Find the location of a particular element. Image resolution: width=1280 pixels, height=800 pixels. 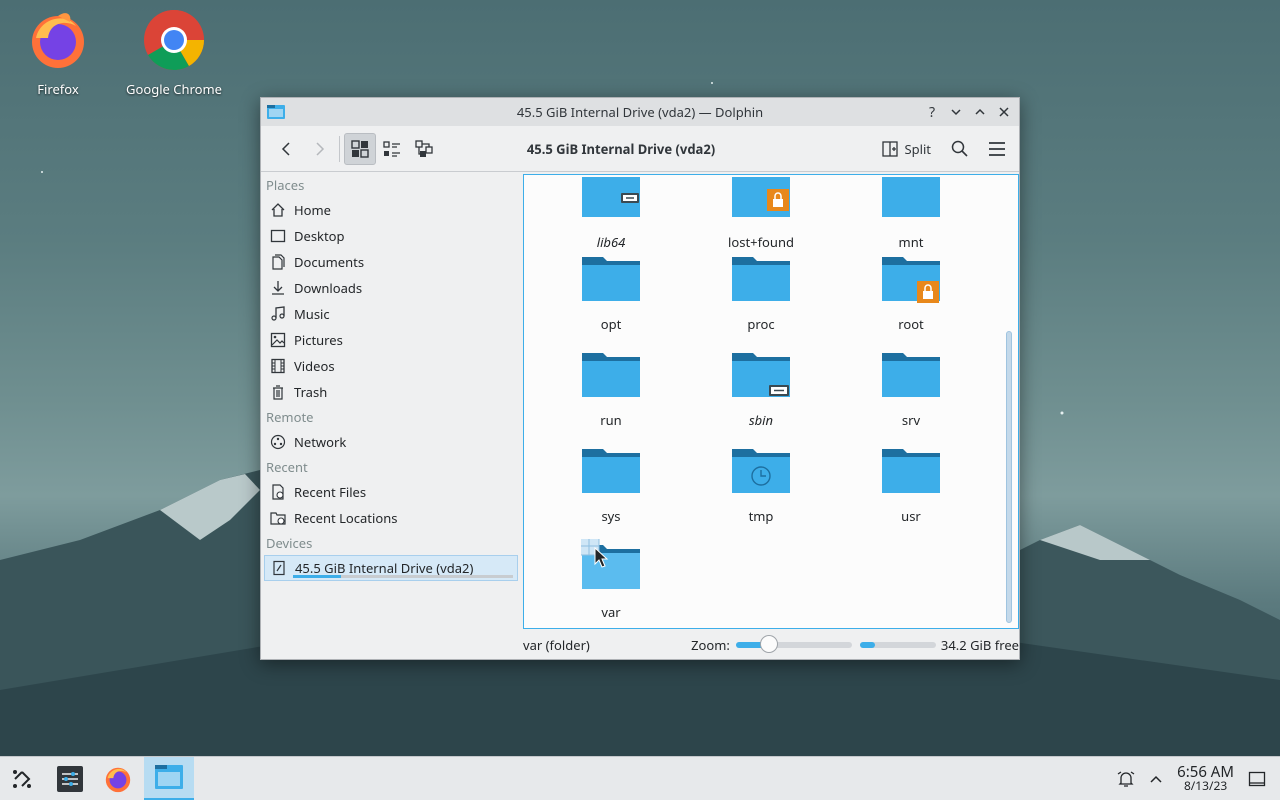

split-label: Split is located at coordinates (917, 148).